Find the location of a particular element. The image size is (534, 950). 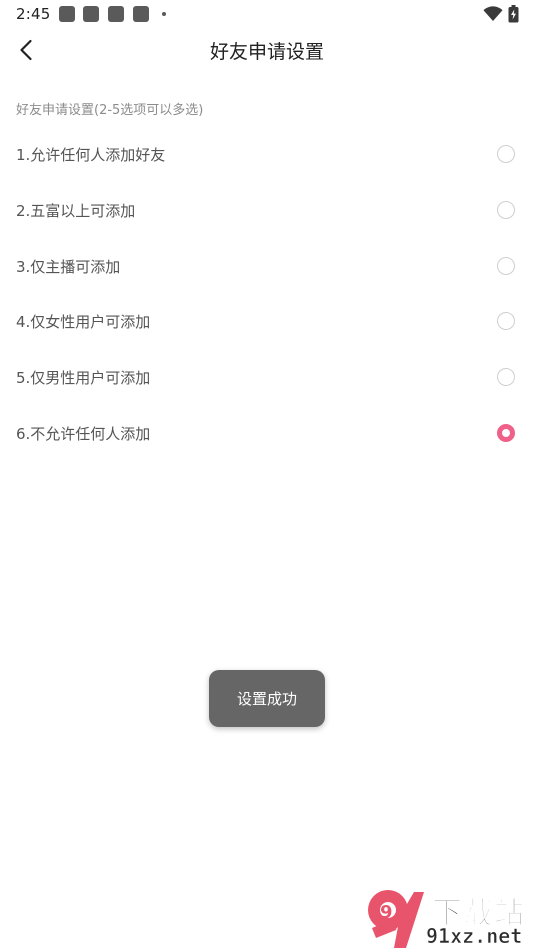

header: 好友申请设置 is located at coordinates (267, 50).